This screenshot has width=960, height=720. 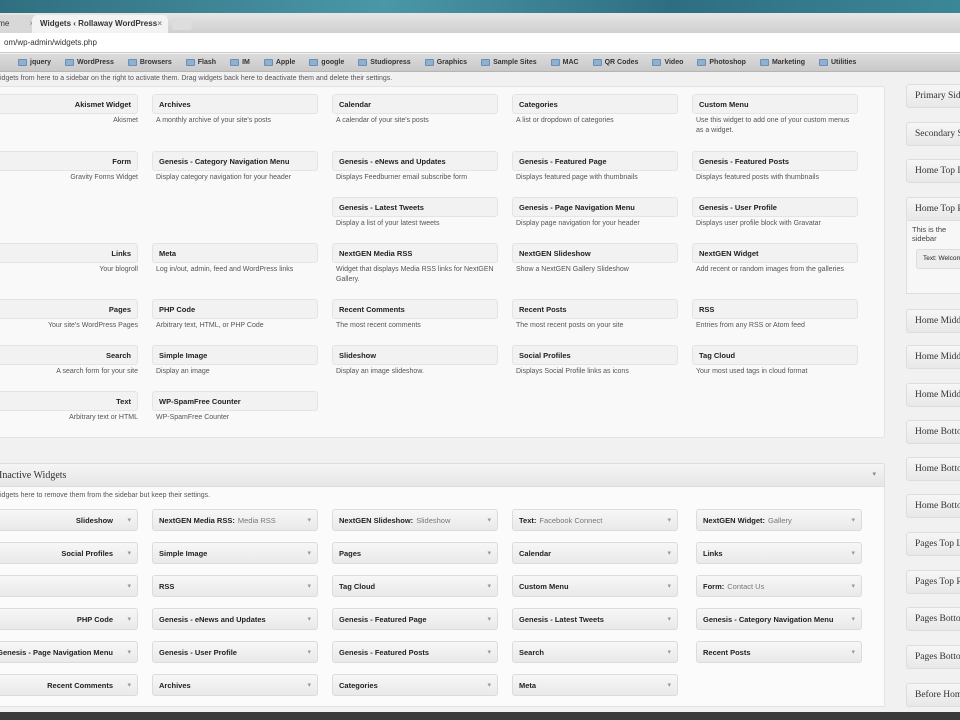 I want to click on widget-search: Search, so click(x=69, y=355).